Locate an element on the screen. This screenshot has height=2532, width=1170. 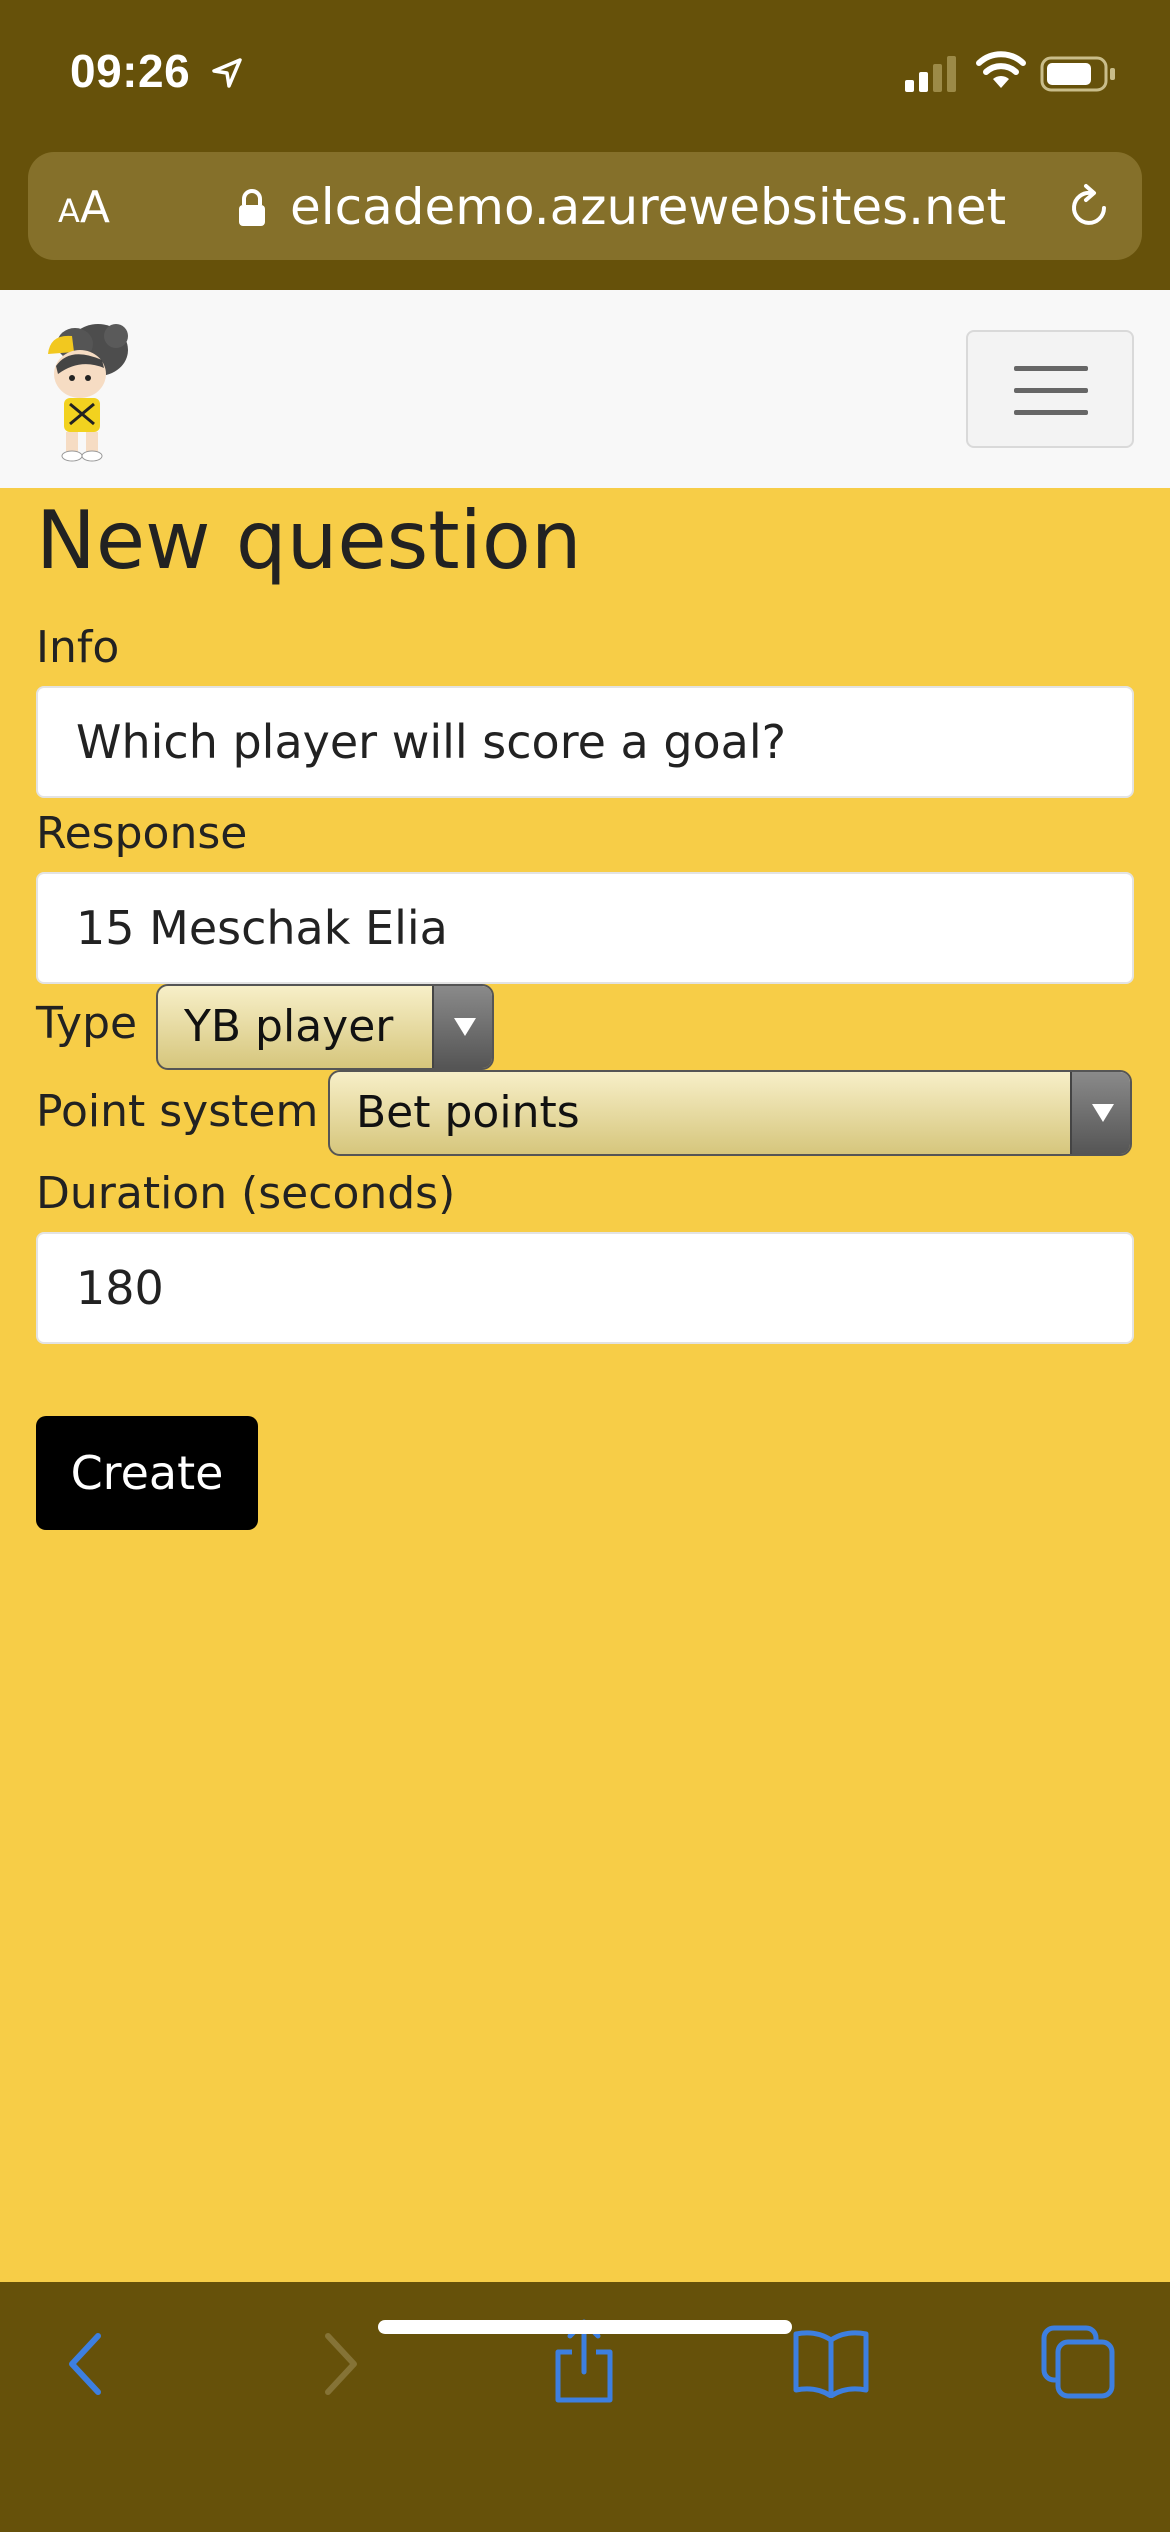
response-label: Response is located at coordinates (142, 833).